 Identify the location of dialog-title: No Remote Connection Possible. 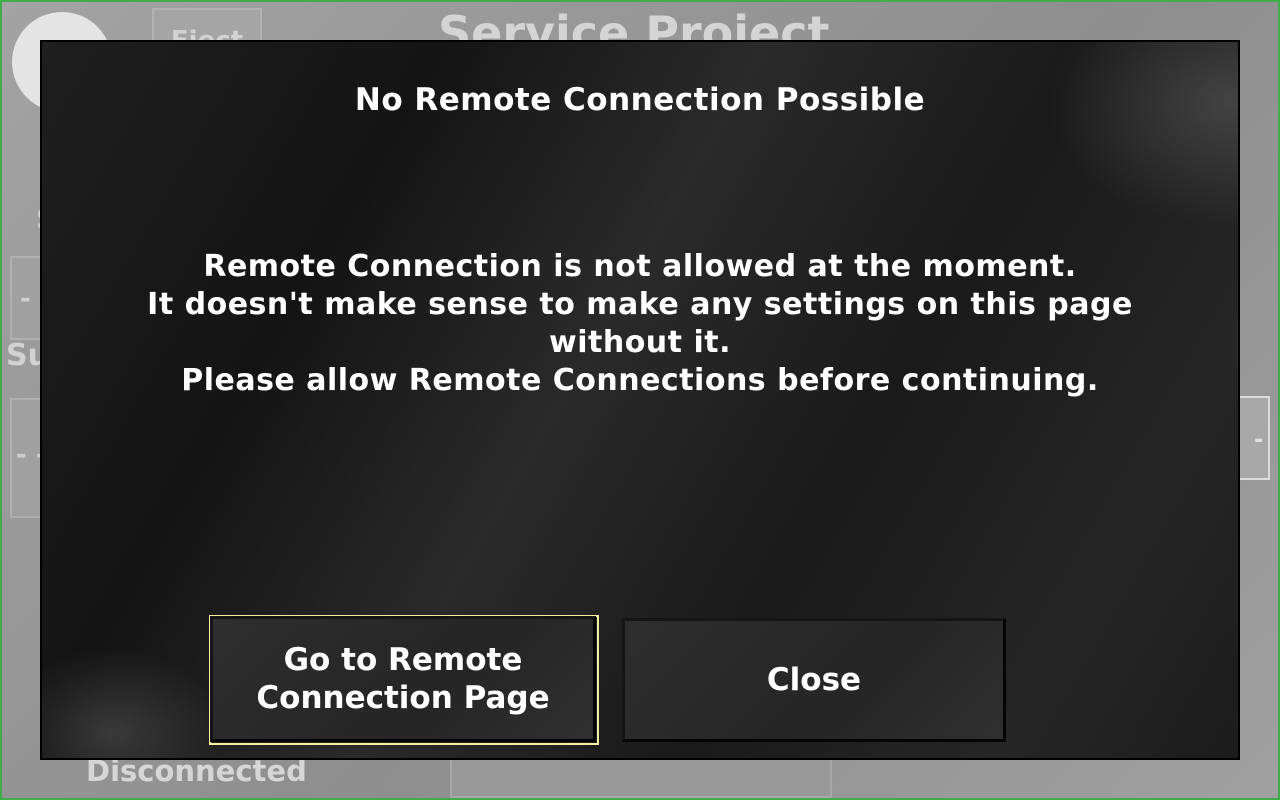
(640, 100).